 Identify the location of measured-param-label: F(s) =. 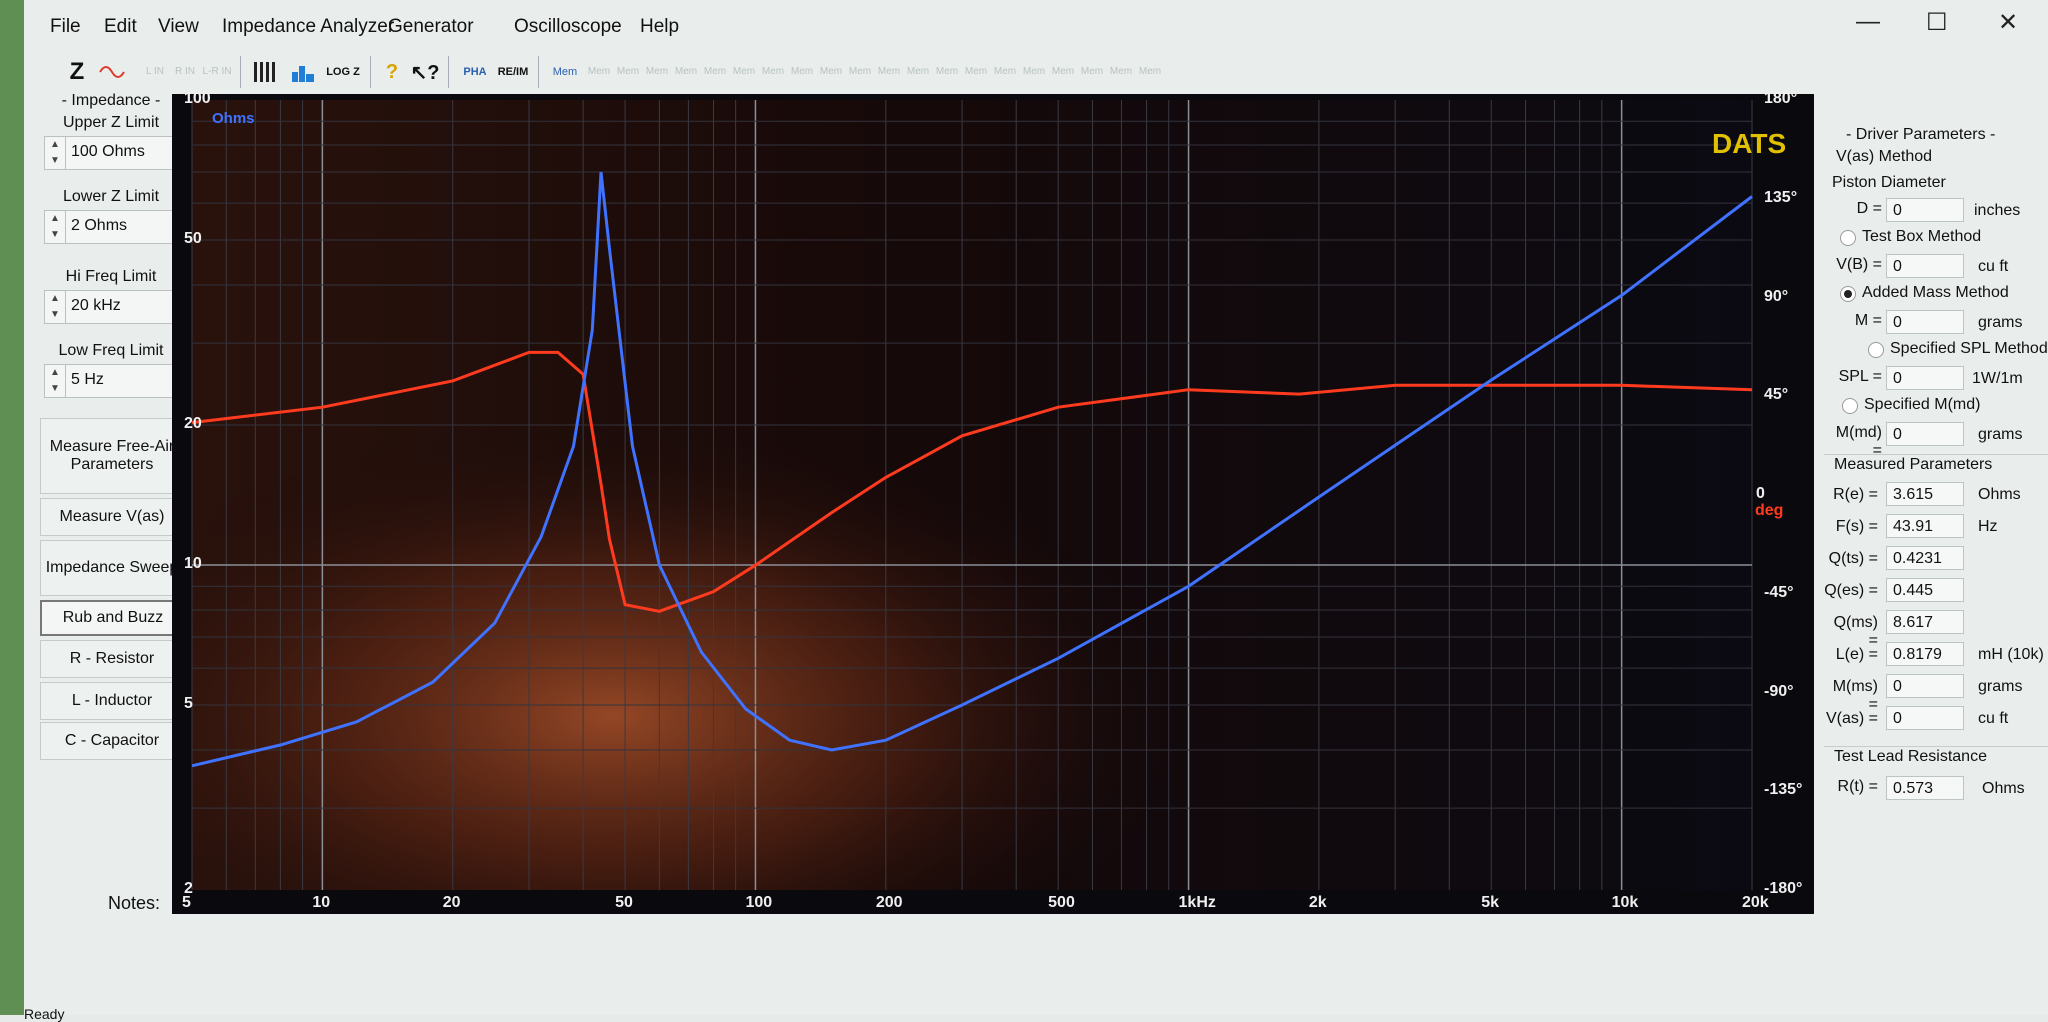
(1856, 526).